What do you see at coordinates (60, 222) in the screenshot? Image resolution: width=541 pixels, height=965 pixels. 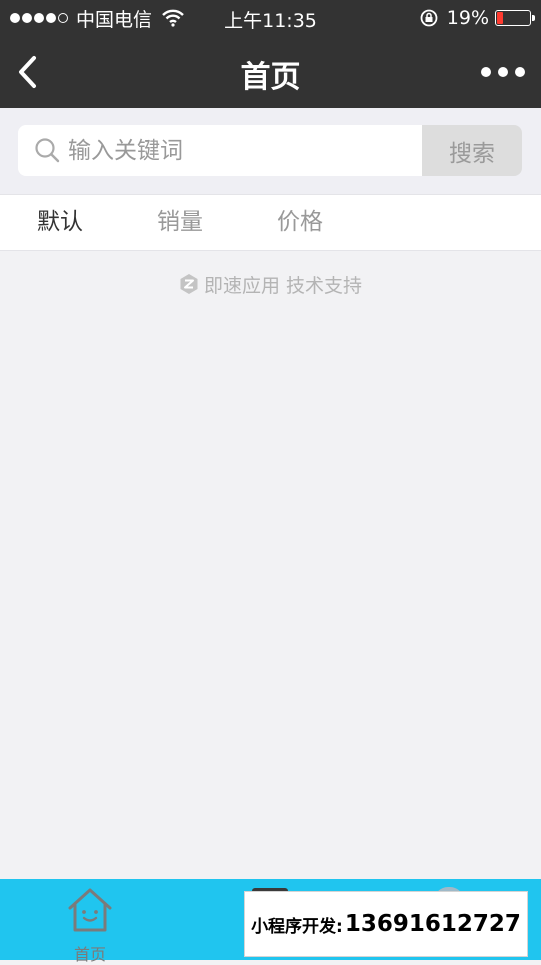 I see `tab-default: 默认` at bounding box center [60, 222].